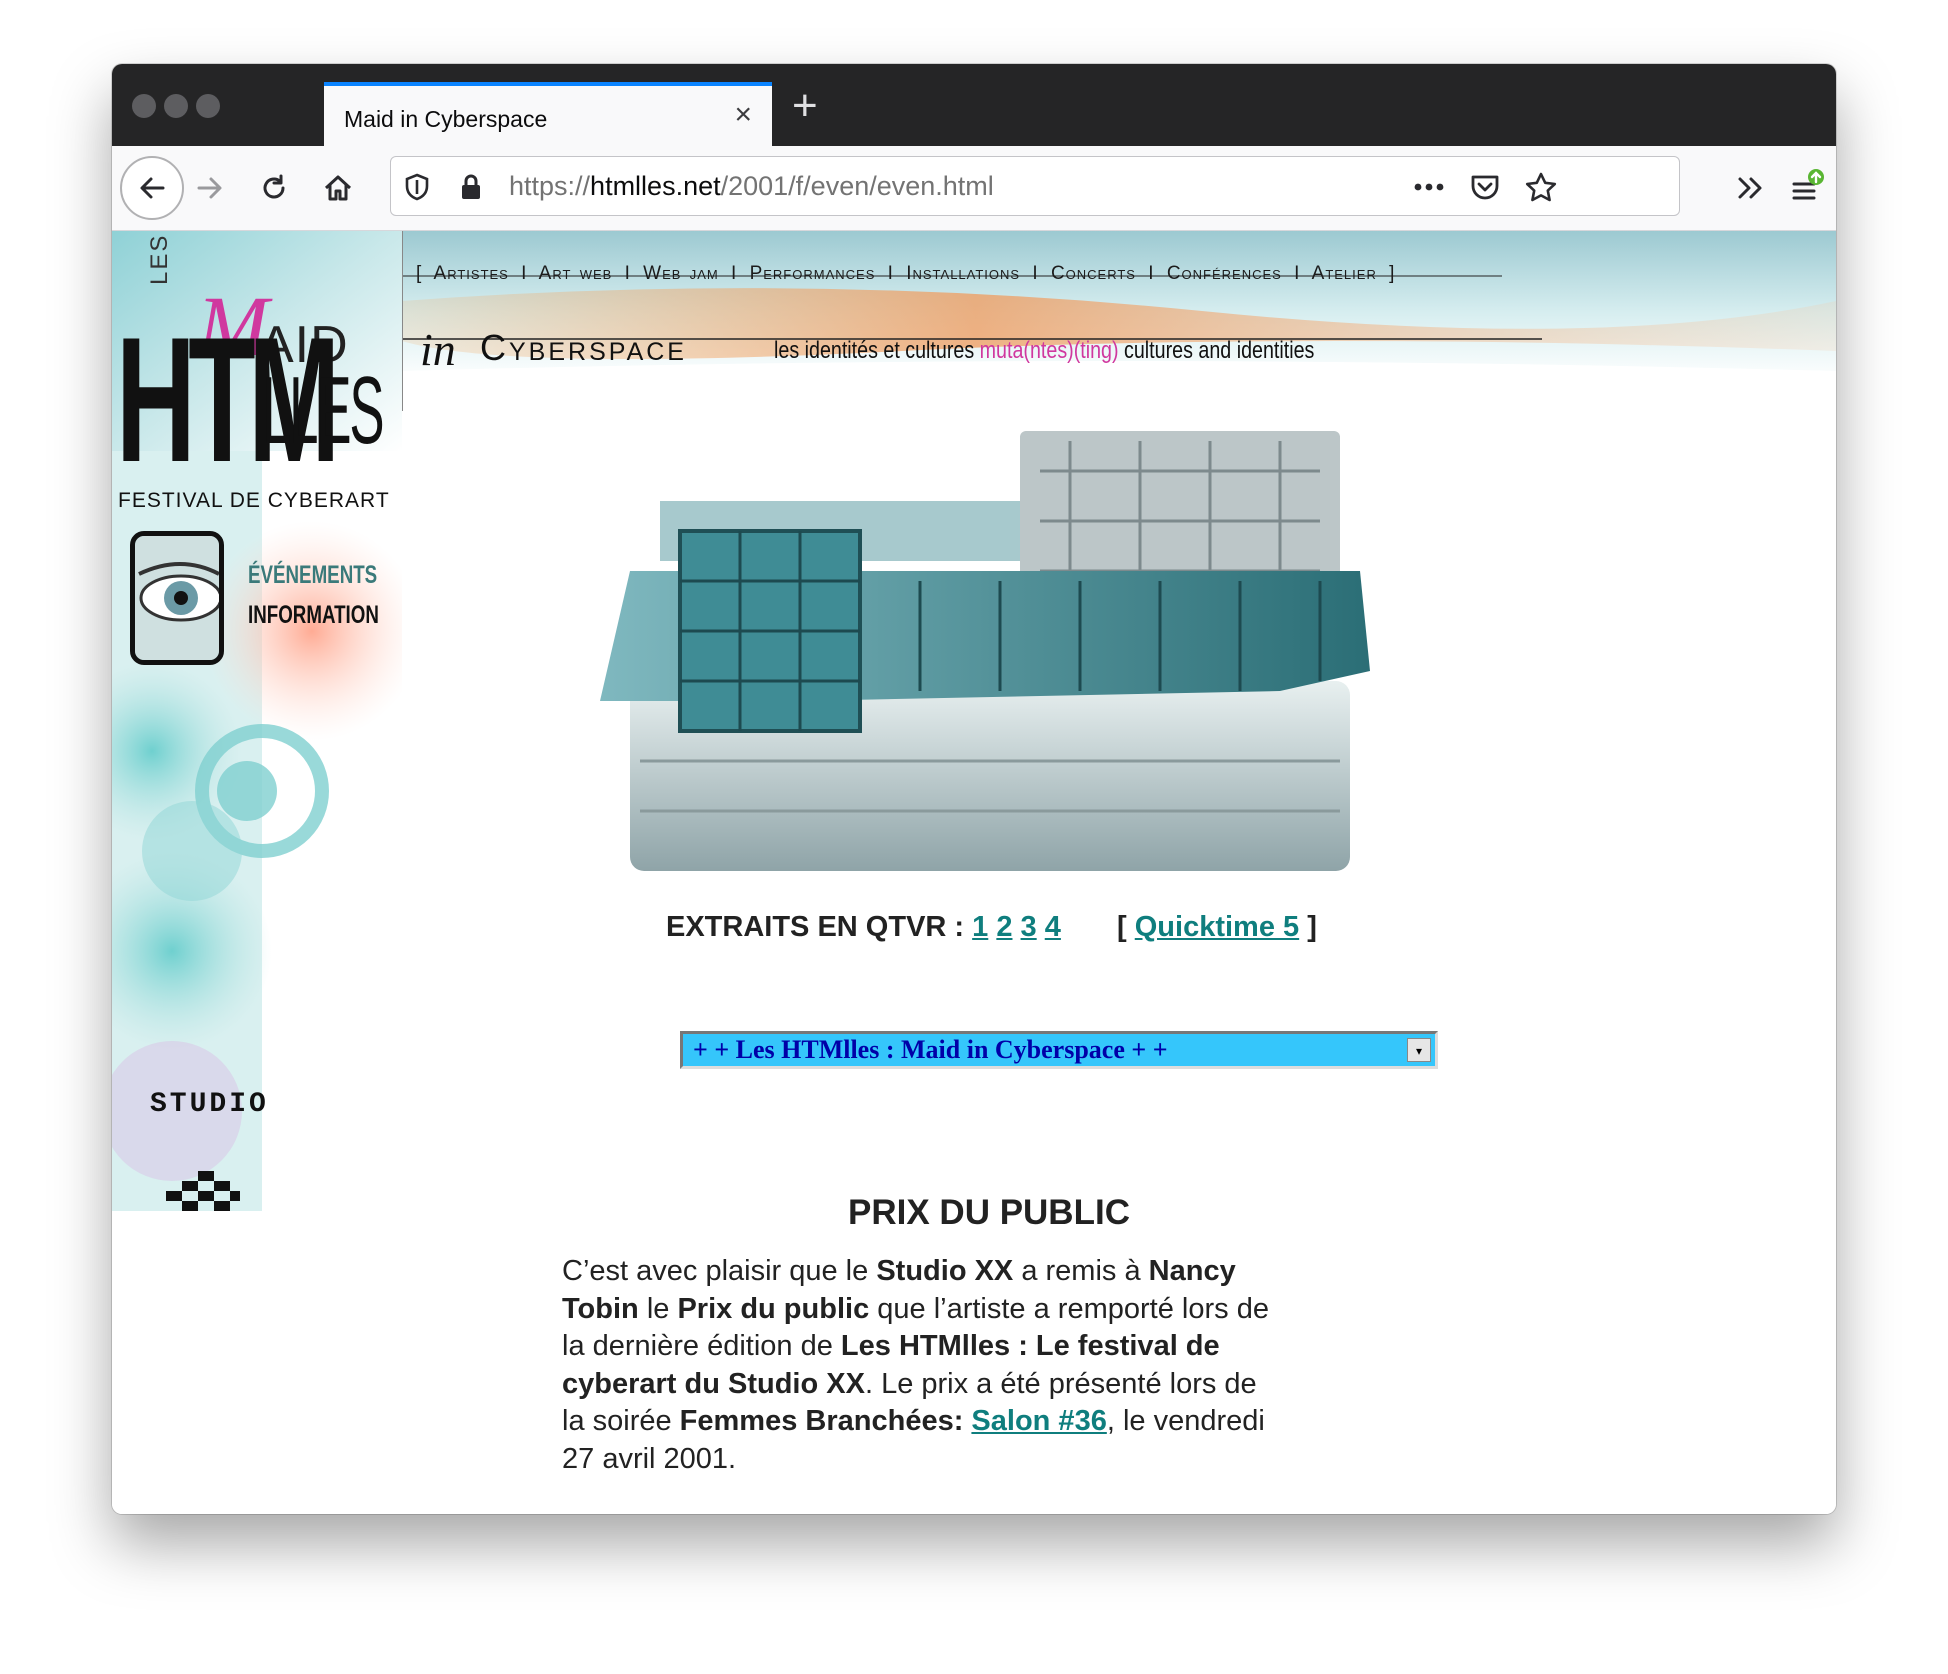  Describe the element at coordinates (1429, 187) in the screenshot. I see `more-icon` at that location.